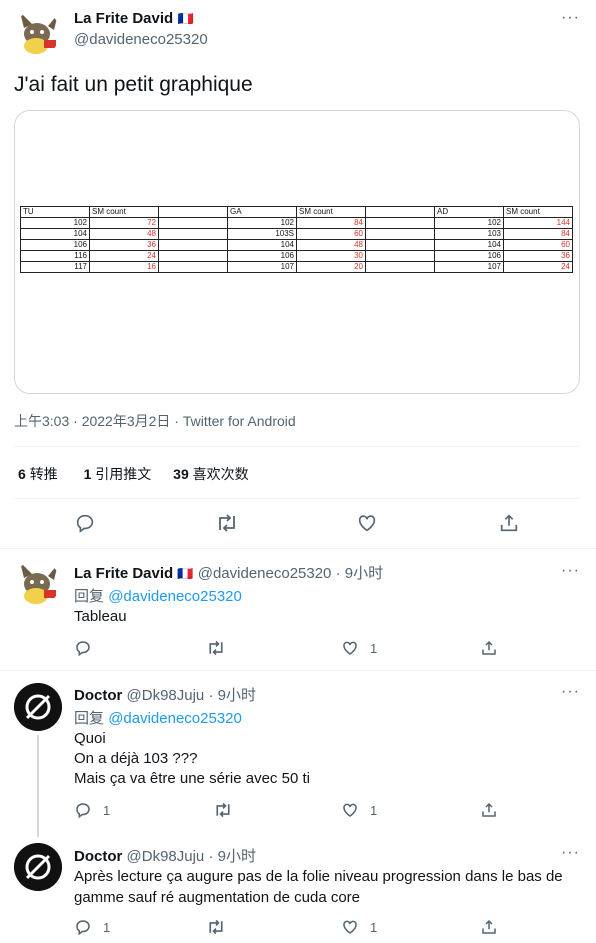 The image size is (596, 943). What do you see at coordinates (469, 212) in the screenshot?
I see `sheet-cell: AD` at bounding box center [469, 212].